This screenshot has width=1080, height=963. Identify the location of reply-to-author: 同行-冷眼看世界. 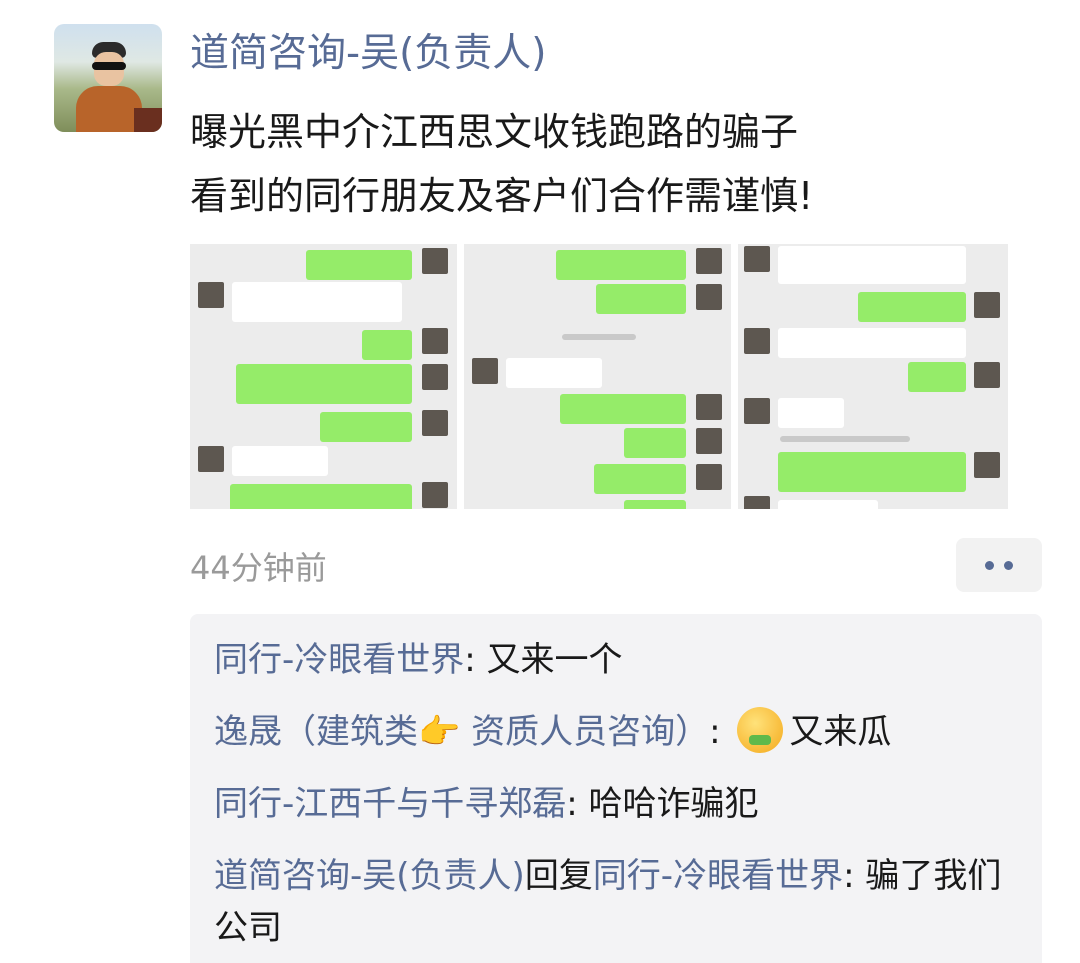
(718, 876).